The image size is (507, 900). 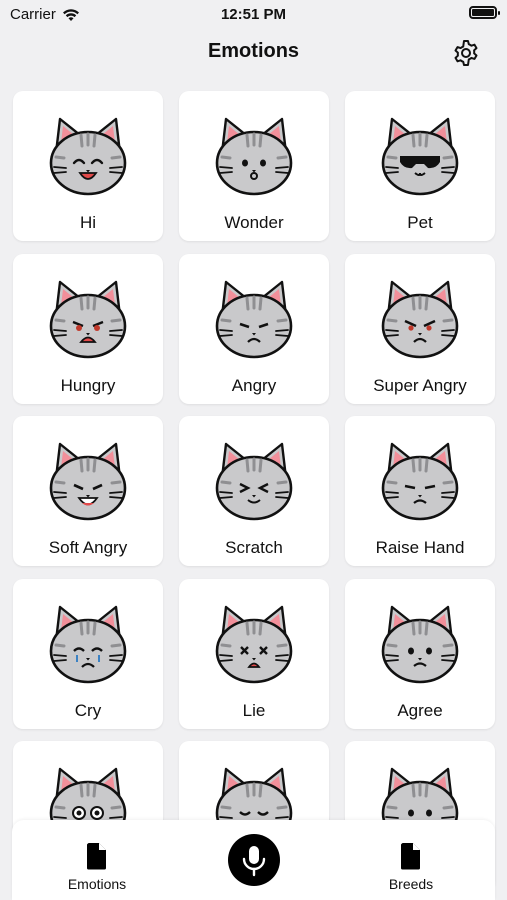 I want to click on emotion-card-hungry: Hungry, so click(x=88, y=329).